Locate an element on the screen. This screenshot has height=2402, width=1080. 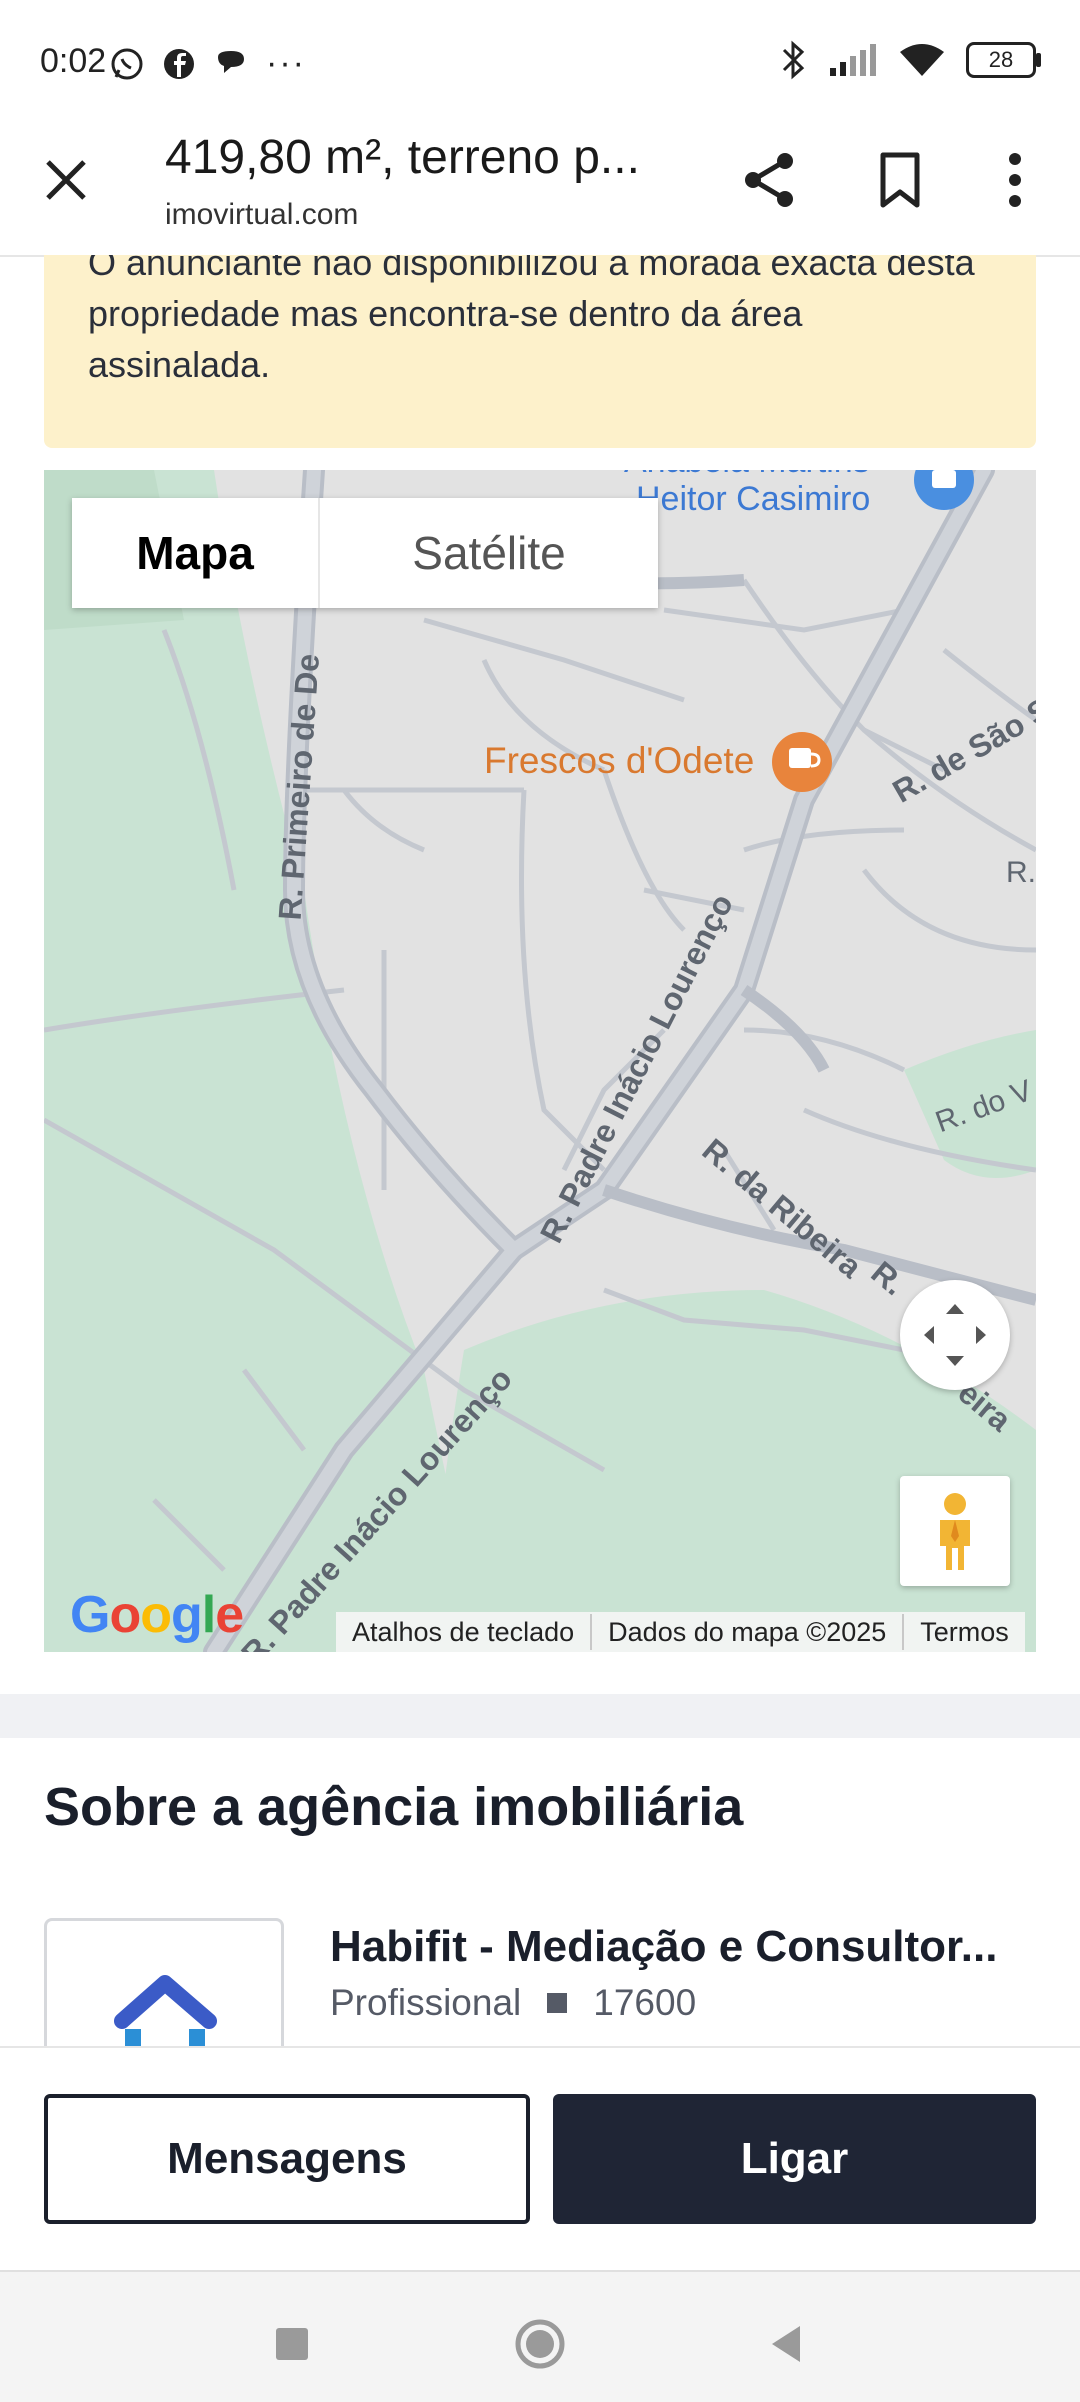
section-divider is located at coordinates (540, 1716).